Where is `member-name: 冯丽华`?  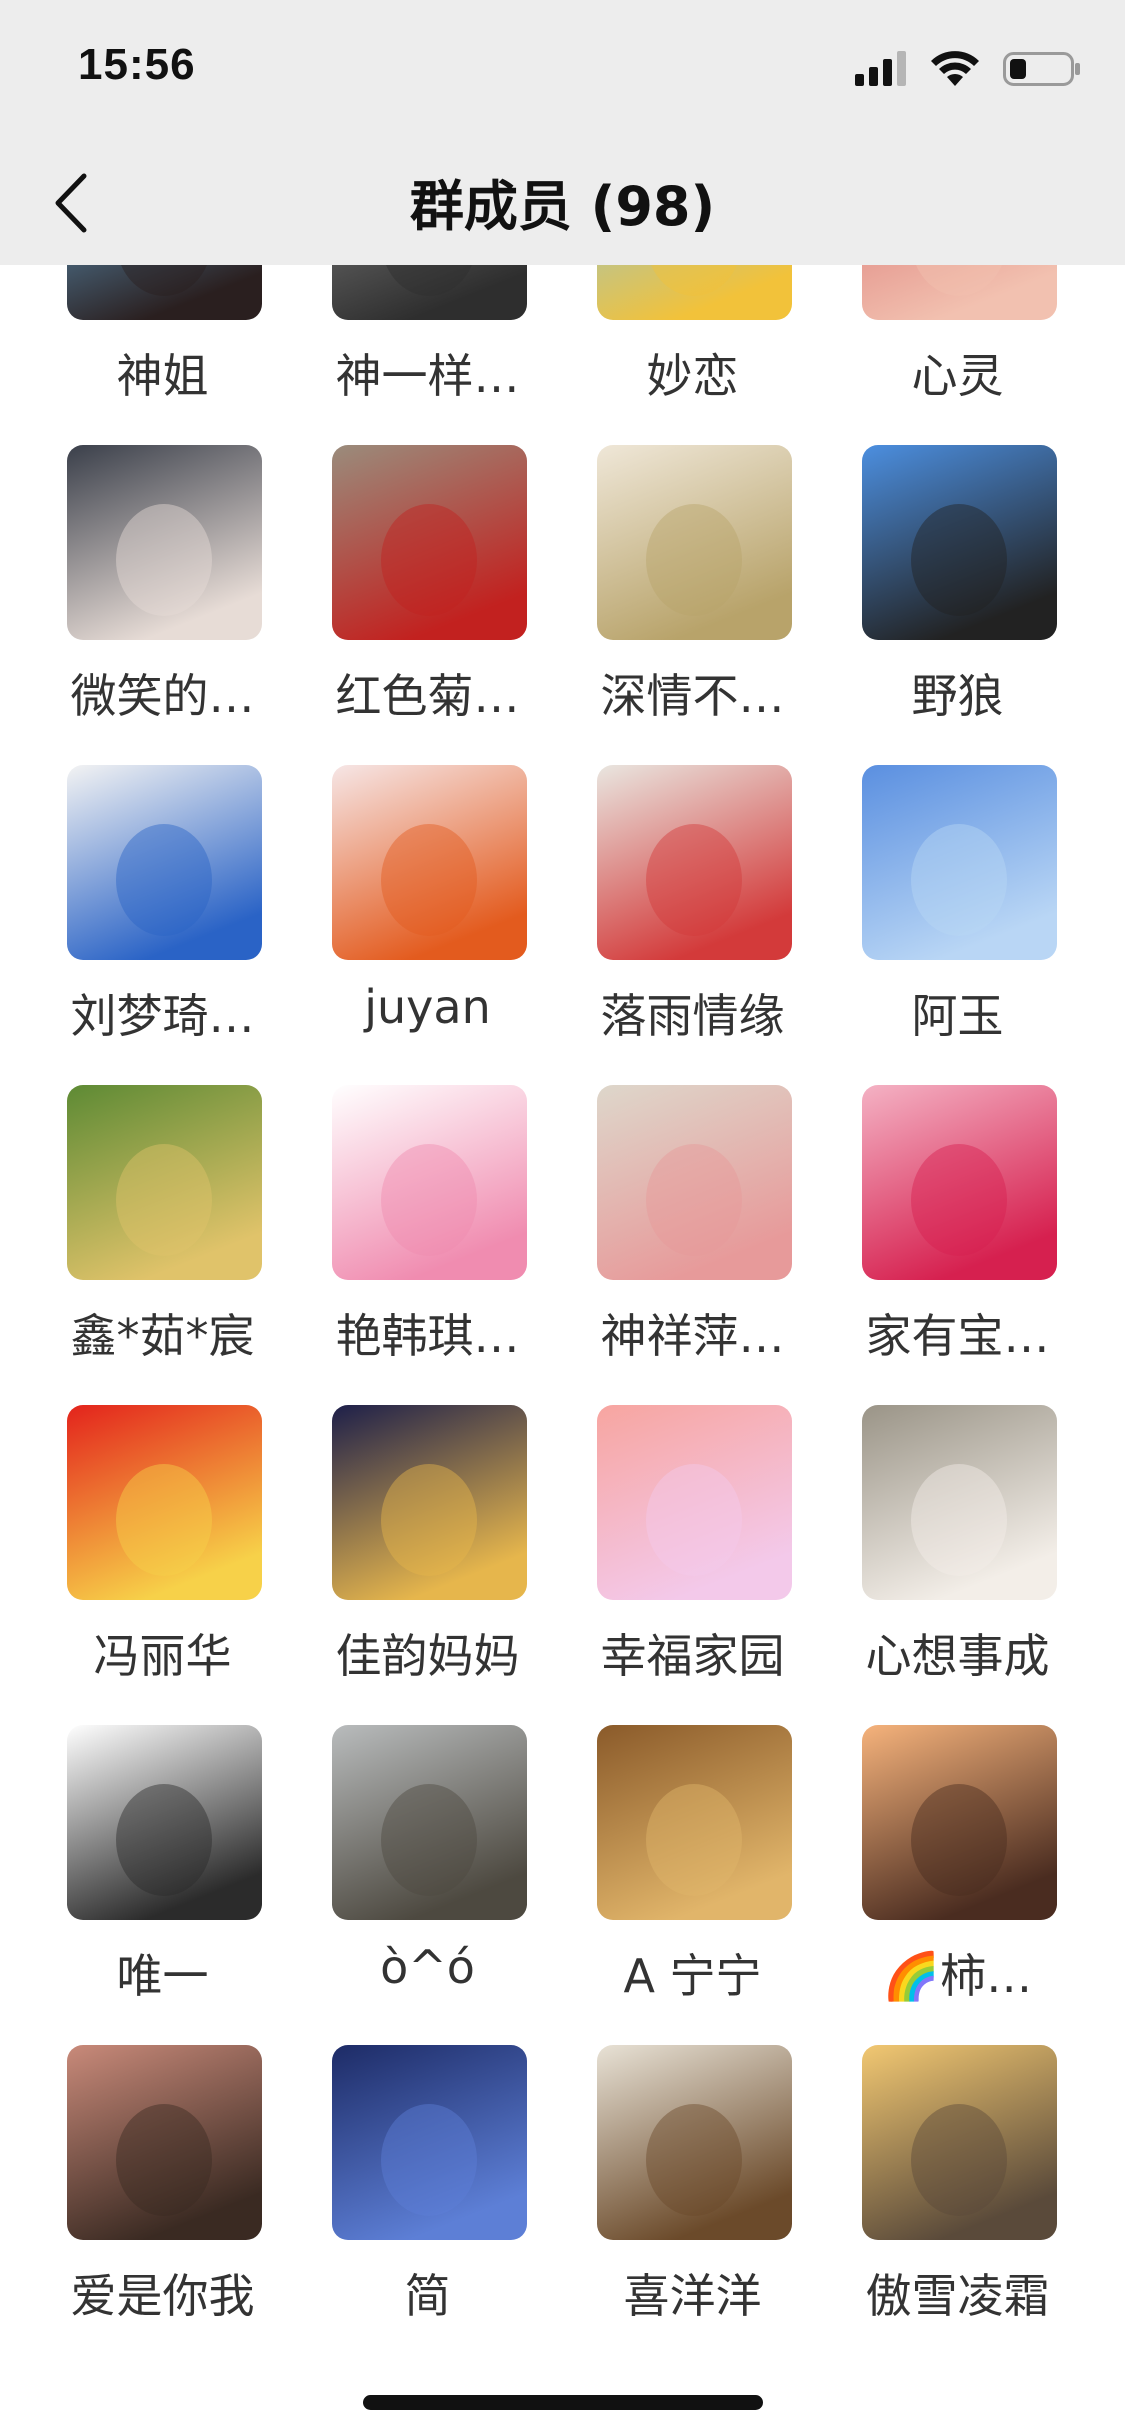
member-name: 冯丽华 is located at coordinates (162, 1656).